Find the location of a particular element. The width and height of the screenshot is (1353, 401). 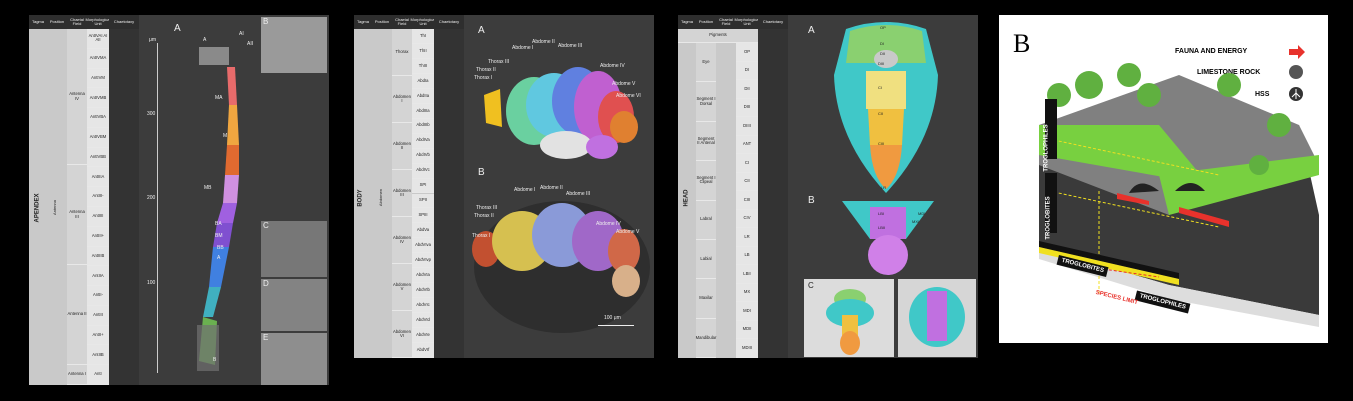

head-label: LR is located at coordinates (884, 187).